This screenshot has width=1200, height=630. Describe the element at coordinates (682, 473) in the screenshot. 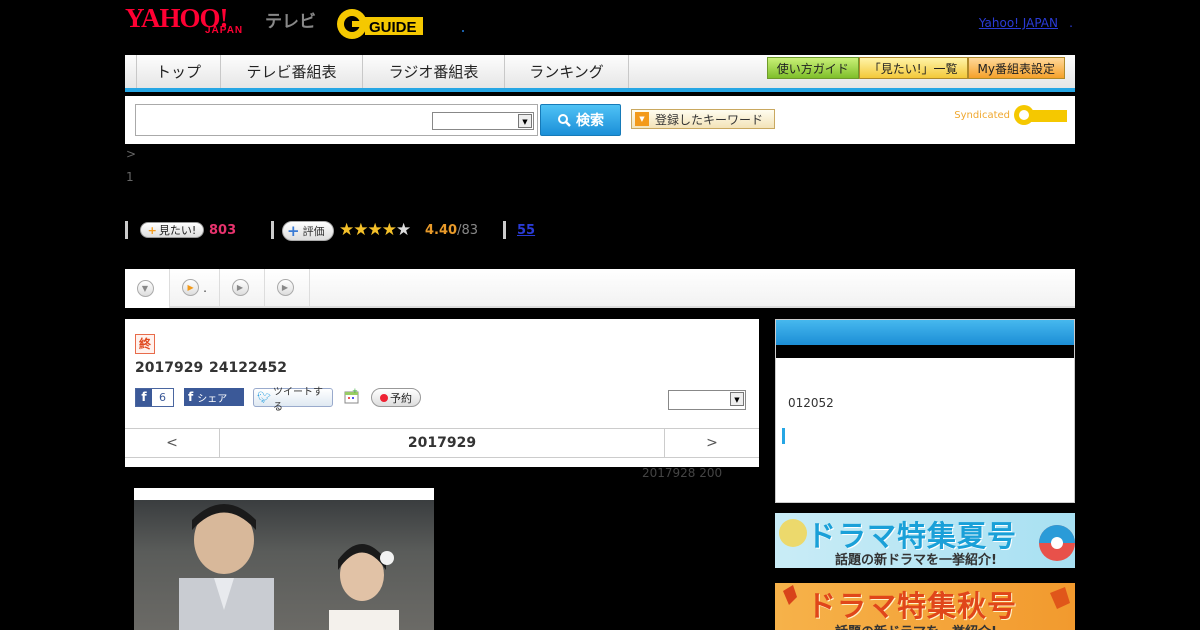

I see `broadcast-note: 2017928 200` at that location.